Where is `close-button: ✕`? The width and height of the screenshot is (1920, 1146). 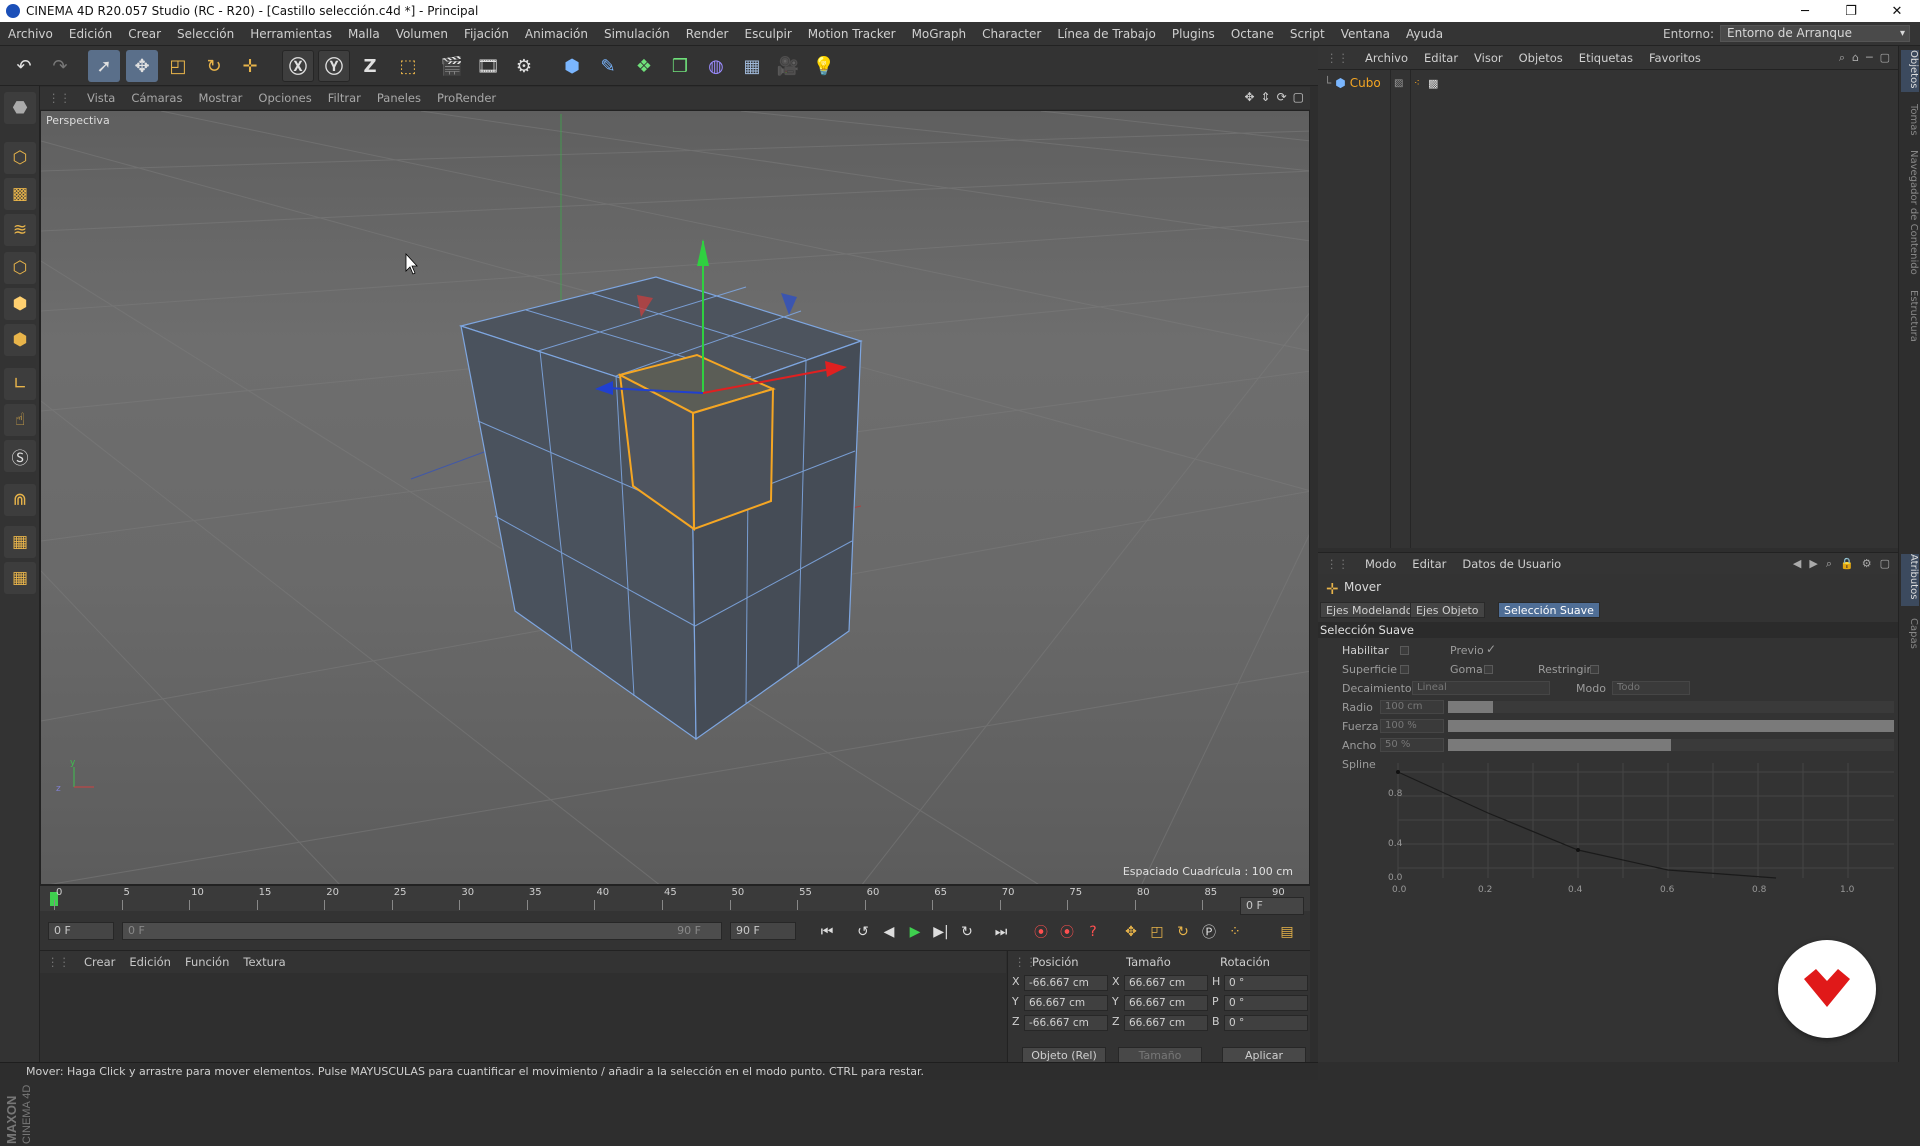
close-button: ✕ is located at coordinates (1897, 11).